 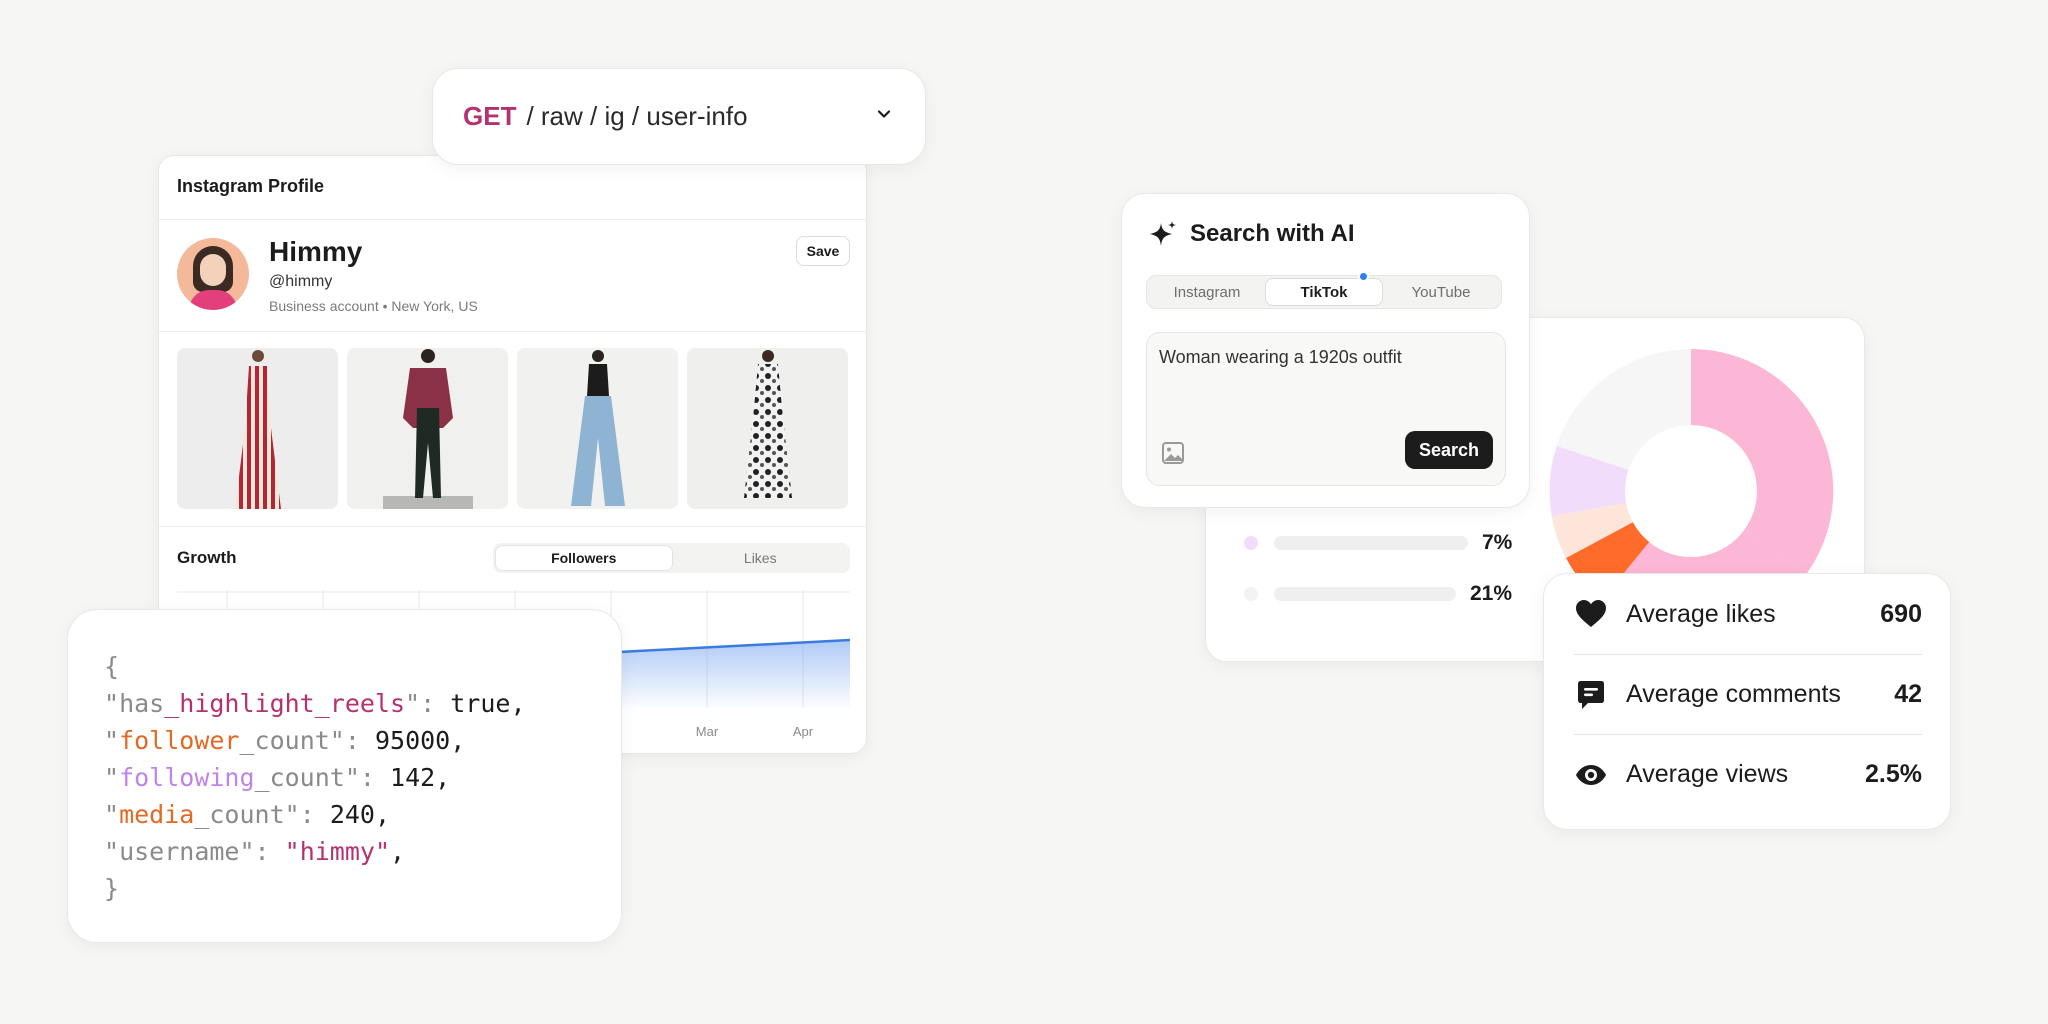 What do you see at coordinates (761, 558) in the screenshot?
I see `tab-likes: Likes` at bounding box center [761, 558].